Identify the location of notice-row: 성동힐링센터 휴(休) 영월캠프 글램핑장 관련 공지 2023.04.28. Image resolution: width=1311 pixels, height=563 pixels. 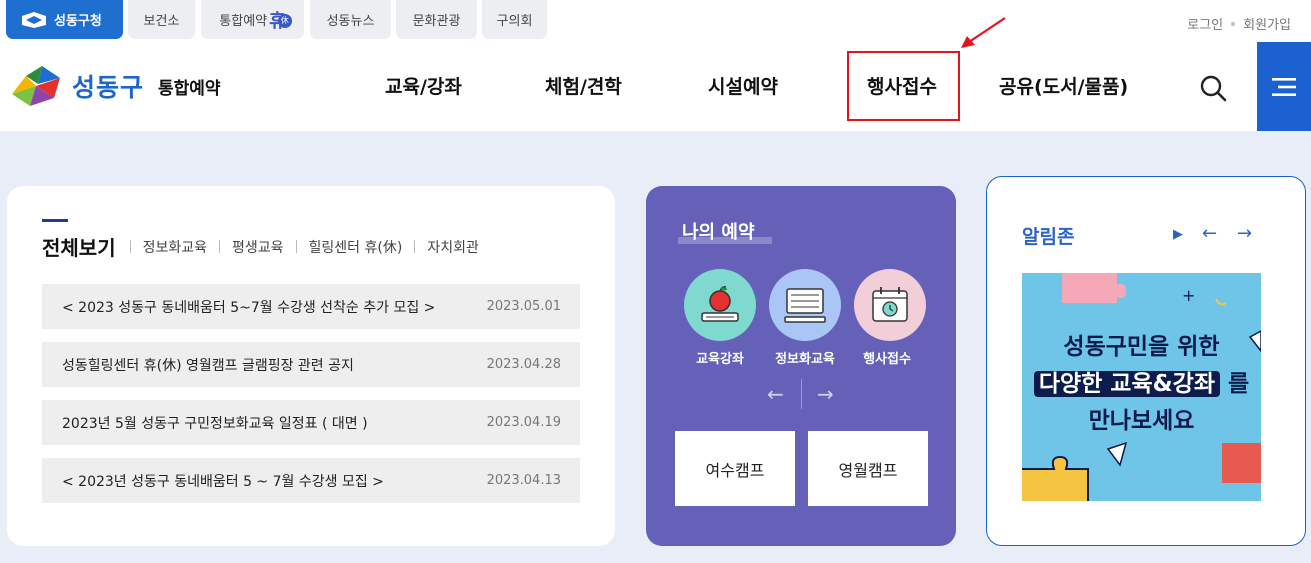
(311, 364).